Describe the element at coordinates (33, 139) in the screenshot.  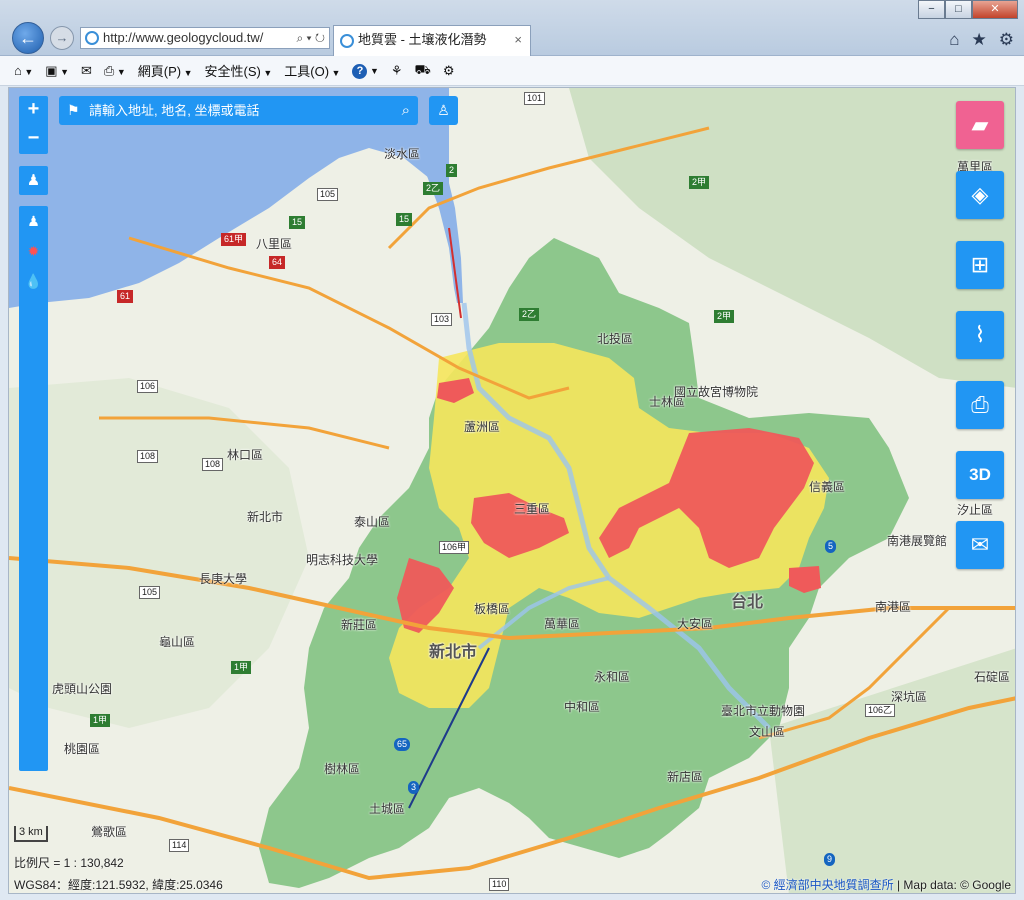
I see `zoom-out-button: −` at that location.